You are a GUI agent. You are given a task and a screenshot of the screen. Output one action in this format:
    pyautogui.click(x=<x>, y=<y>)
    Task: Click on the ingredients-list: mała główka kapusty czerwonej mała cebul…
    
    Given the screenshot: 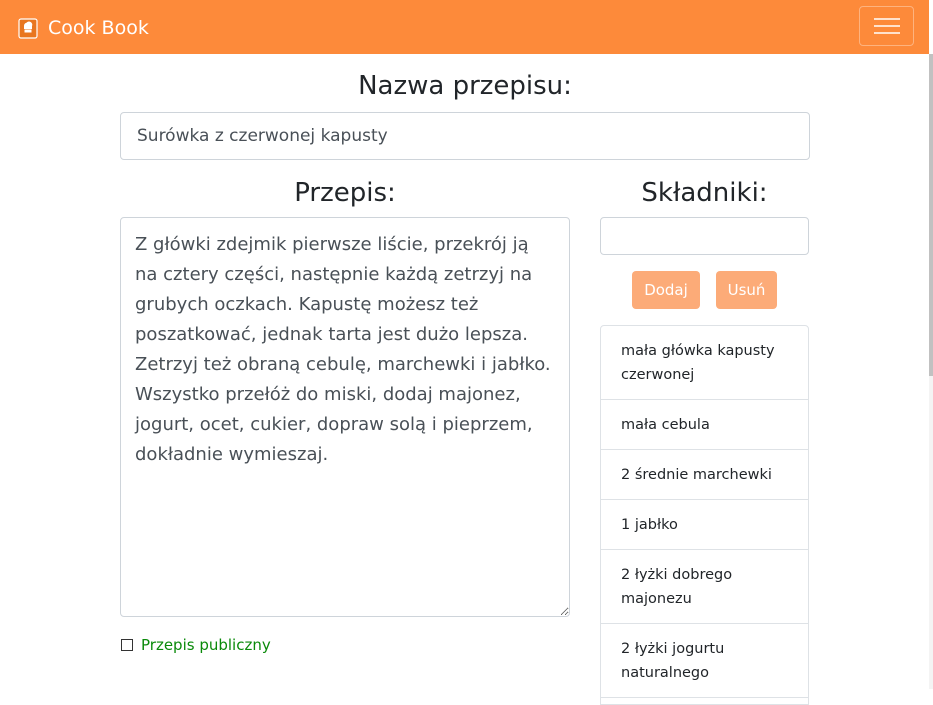 What is the action you would take?
    pyautogui.click(x=704, y=515)
    